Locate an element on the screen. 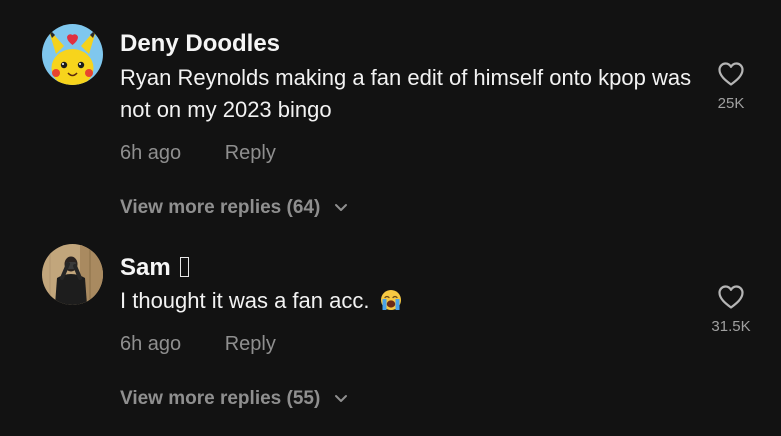 Image resolution: width=781 pixels, height=436 pixels. view-more-label: View more replies (55) is located at coordinates (220, 398).